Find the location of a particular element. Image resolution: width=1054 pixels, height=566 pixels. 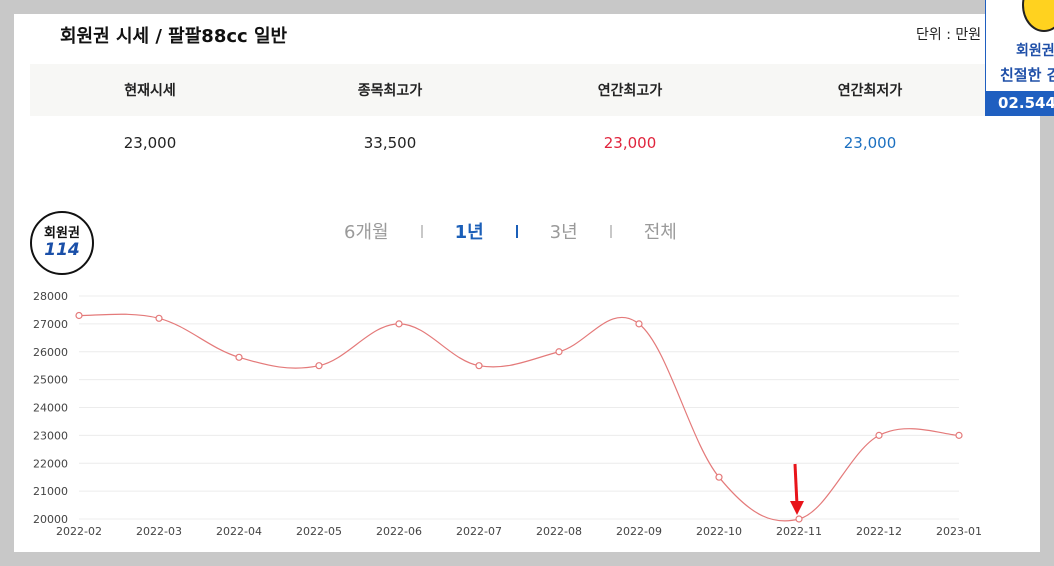

arrow-shaft is located at coordinates (796, 484).